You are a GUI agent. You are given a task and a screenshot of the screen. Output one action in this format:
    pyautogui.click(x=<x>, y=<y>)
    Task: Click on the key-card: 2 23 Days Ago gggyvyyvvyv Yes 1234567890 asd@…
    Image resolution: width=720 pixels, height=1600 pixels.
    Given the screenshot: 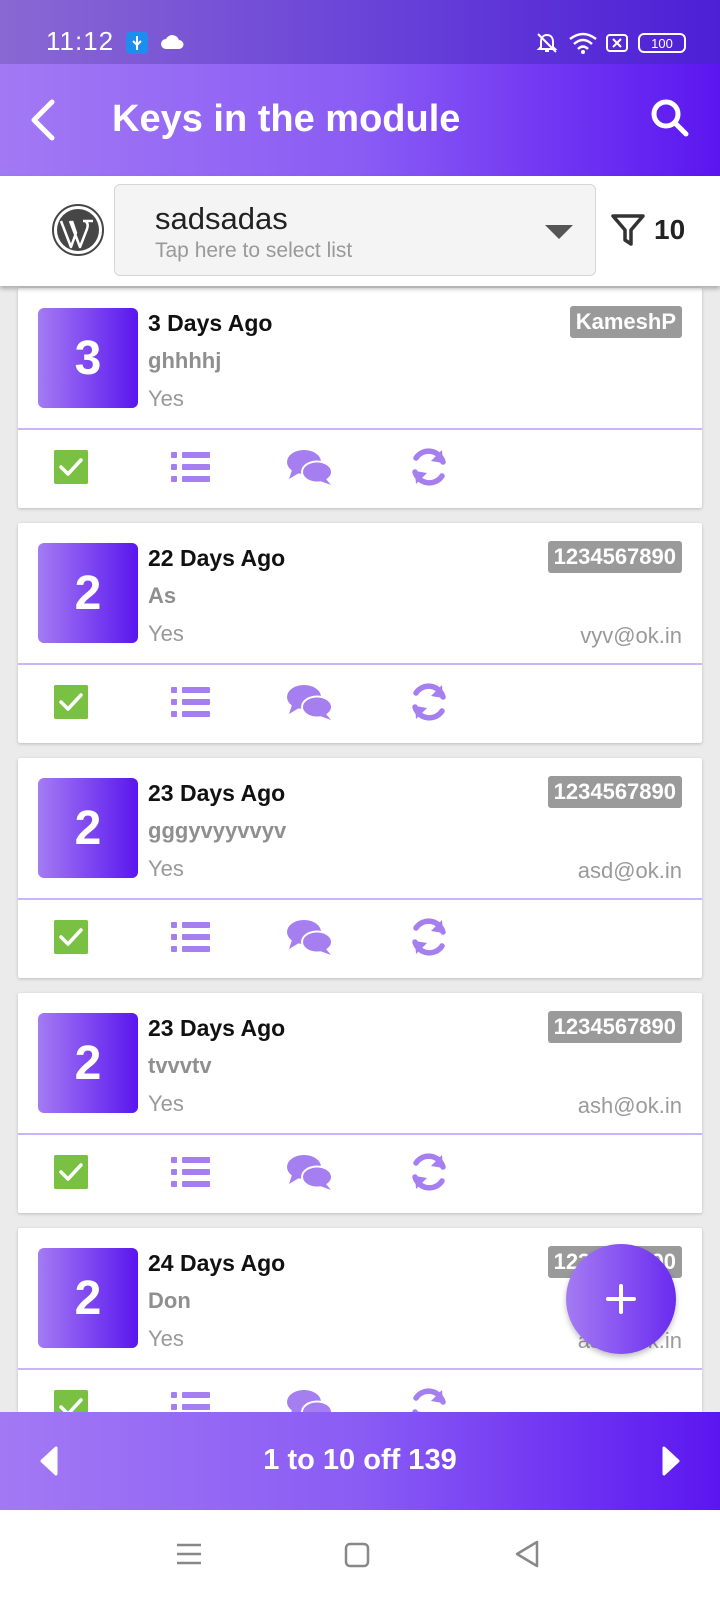 What is the action you would take?
    pyautogui.click(x=360, y=868)
    